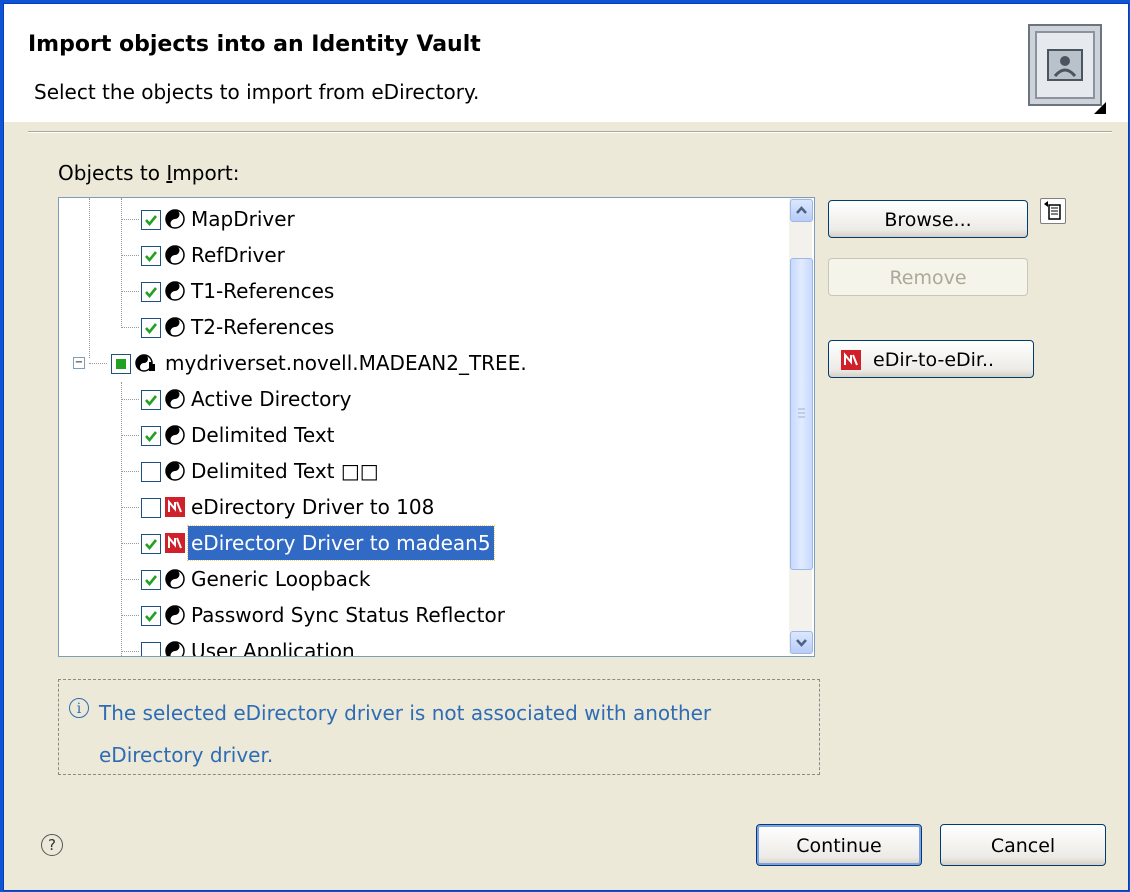  Describe the element at coordinates (79, 708) in the screenshot. I see `info-icon: i` at that location.